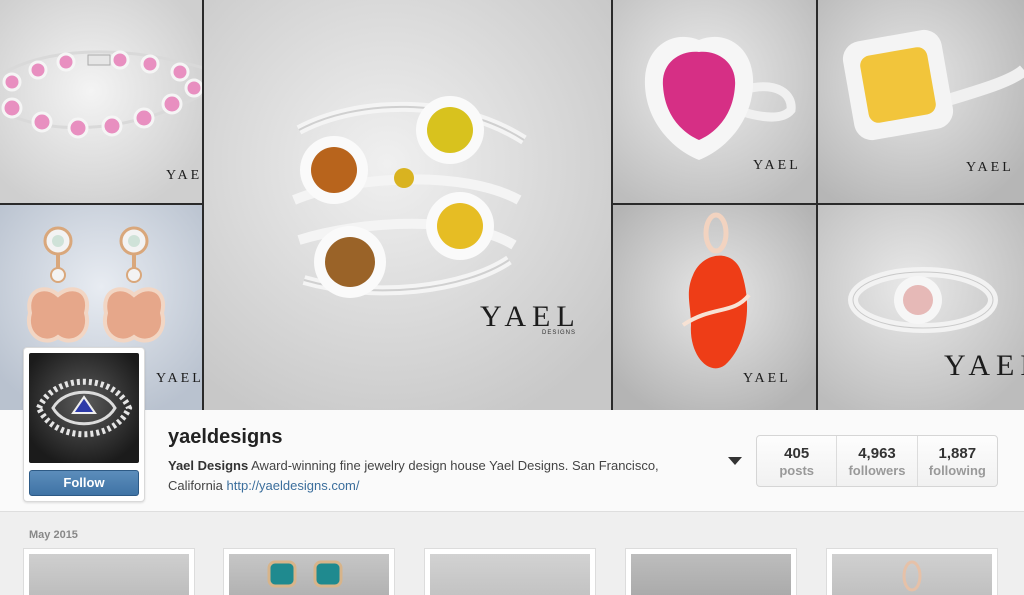 The height and width of the screenshot is (595, 1024). I want to click on profile-username: yaeldesigns, so click(225, 437).